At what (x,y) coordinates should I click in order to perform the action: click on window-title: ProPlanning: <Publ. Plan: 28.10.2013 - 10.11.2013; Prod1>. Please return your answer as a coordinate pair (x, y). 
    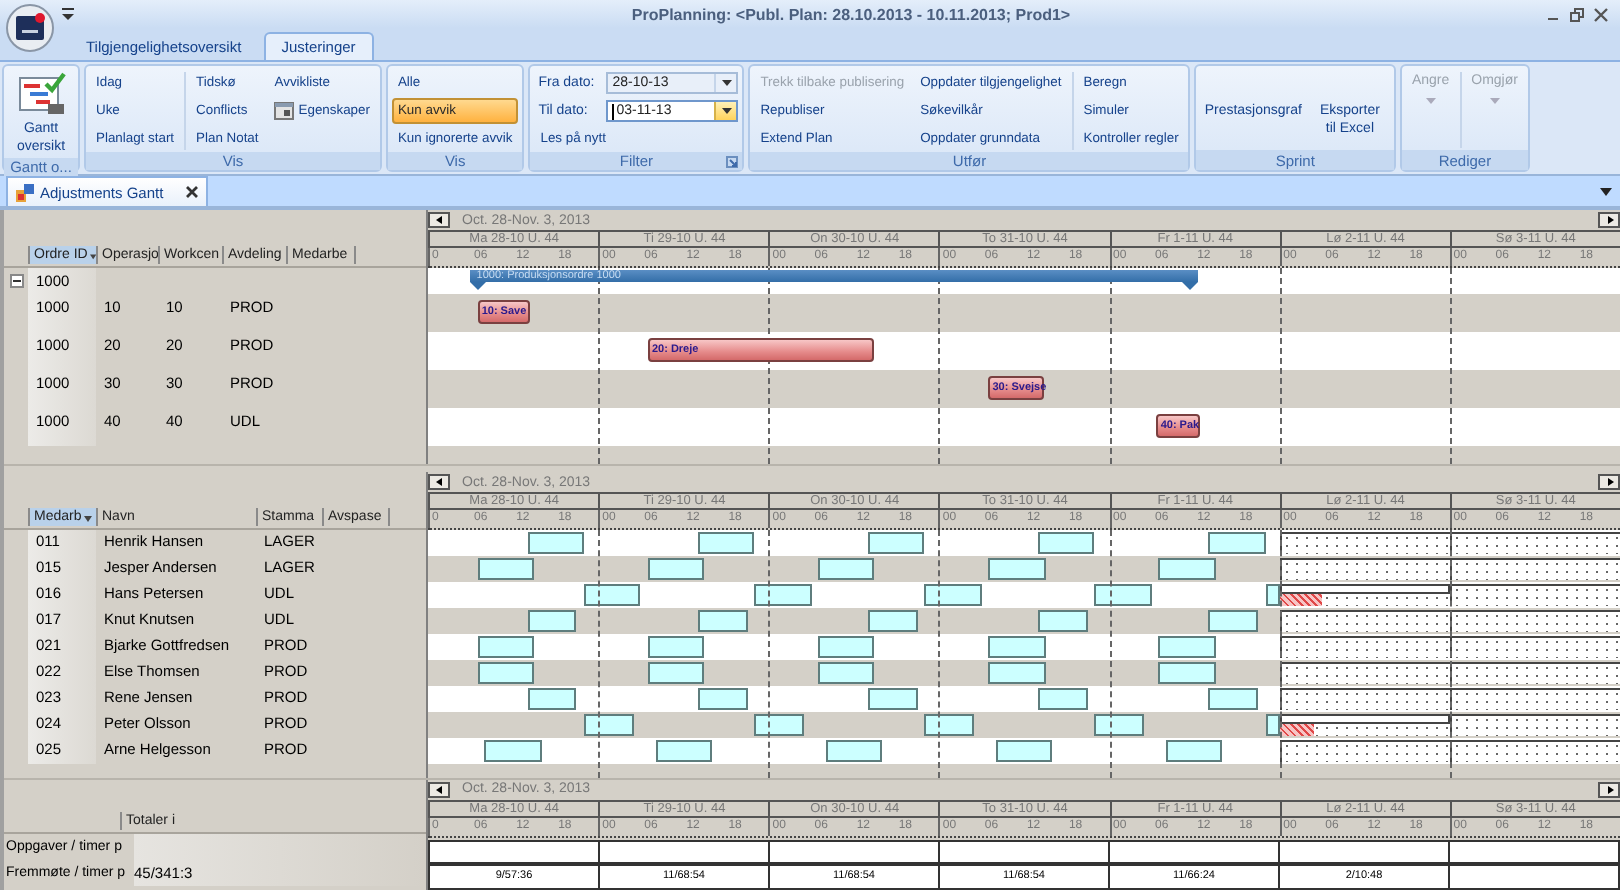
    Looking at the image, I should click on (851, 14).